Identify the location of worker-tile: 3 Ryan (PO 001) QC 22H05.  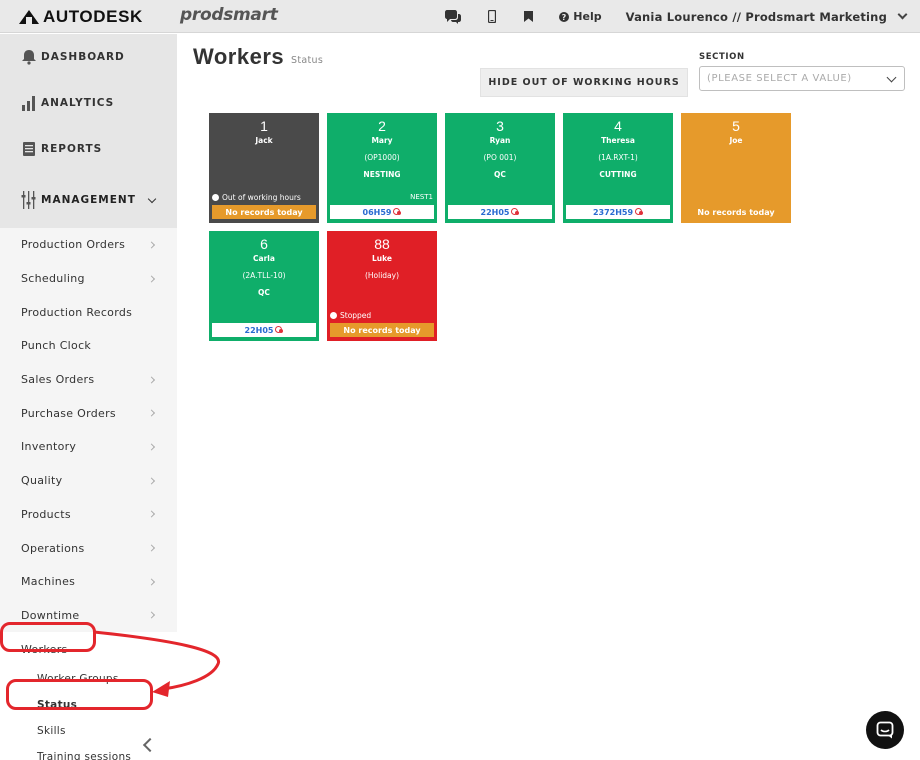
(500, 168).